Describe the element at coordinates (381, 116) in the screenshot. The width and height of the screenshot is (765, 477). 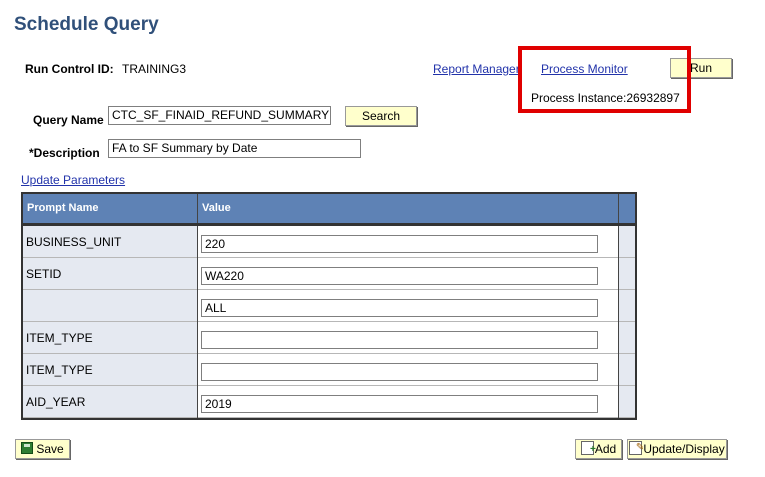
I see `search-button: Search` at that location.